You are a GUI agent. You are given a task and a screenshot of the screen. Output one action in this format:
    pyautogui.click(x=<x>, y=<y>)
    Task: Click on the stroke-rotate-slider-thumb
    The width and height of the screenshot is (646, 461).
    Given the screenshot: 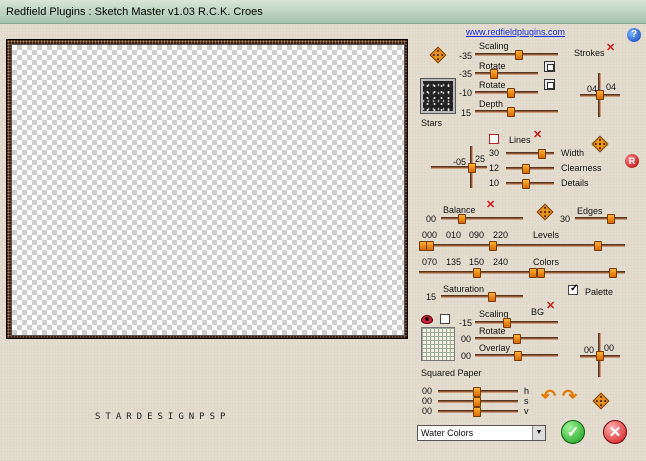 What is the action you would take?
    pyautogui.click(x=494, y=74)
    